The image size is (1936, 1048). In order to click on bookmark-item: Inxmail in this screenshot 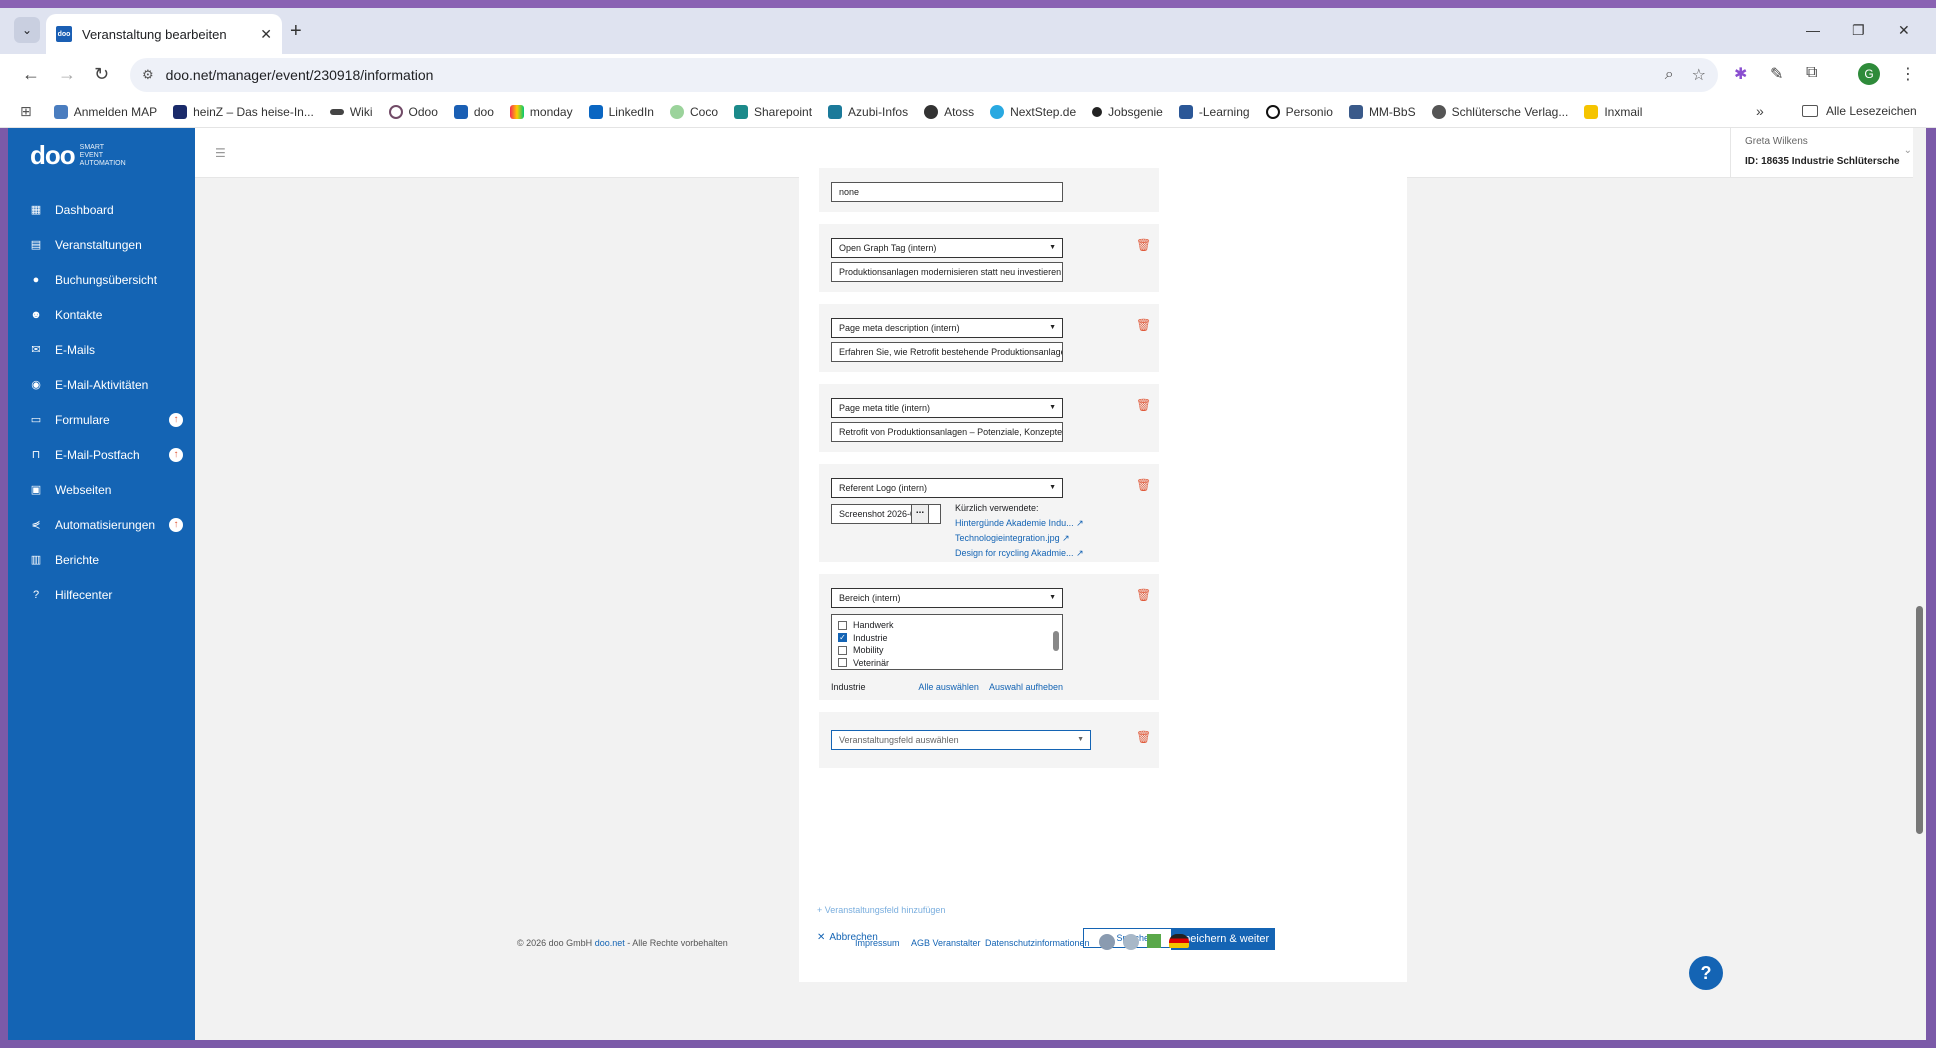, I will do `click(1613, 111)`.